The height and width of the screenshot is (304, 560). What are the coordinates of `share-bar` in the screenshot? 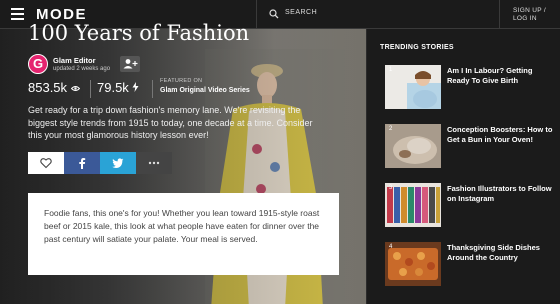 It's located at (103, 163).